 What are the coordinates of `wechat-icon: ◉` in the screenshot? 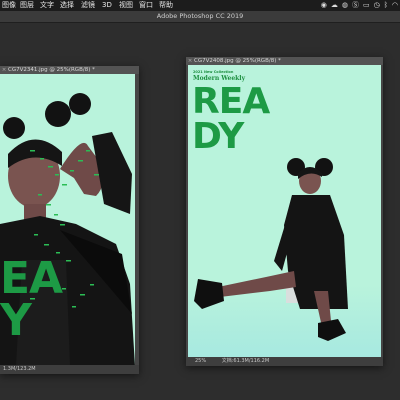 It's located at (324, 5).